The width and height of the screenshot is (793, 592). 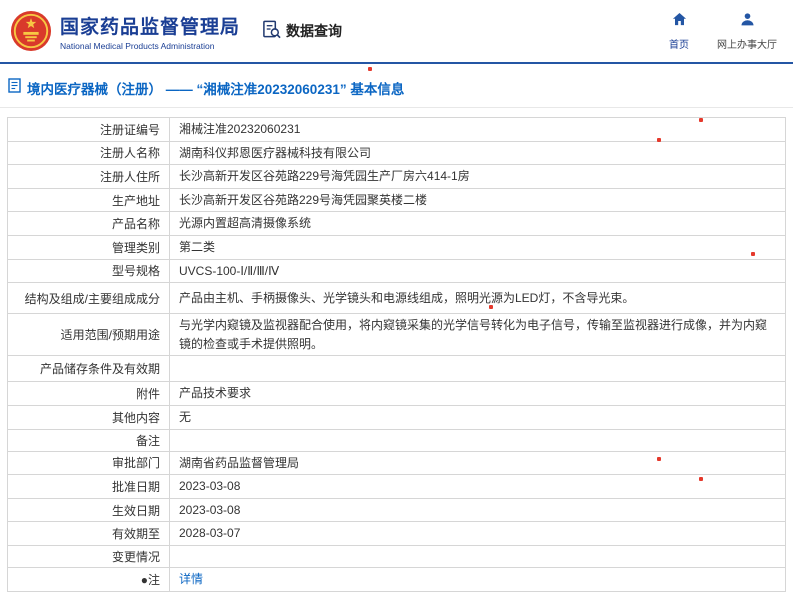 I want to click on data-query-icon, so click(x=271, y=31).